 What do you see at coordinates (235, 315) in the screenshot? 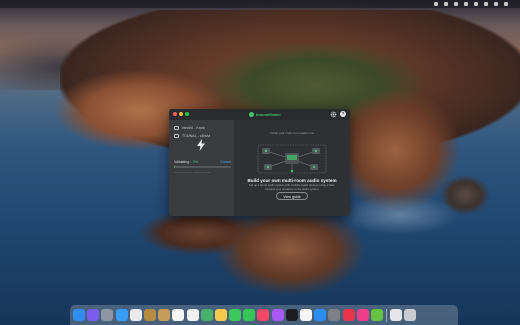
I see `messages-icon` at bounding box center [235, 315].